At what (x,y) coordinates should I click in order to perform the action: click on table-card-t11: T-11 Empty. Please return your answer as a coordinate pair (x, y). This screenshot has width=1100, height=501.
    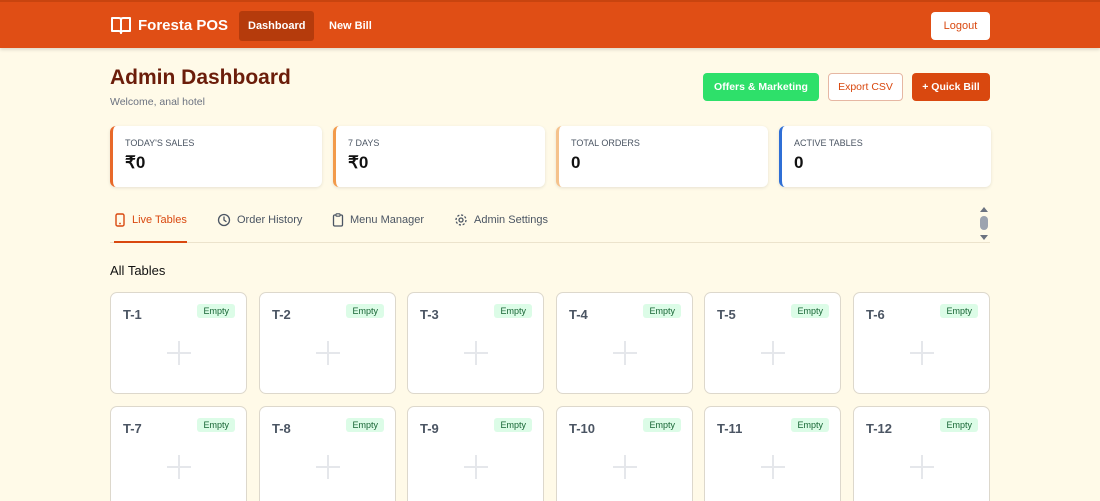
    Looking at the image, I should click on (772, 453).